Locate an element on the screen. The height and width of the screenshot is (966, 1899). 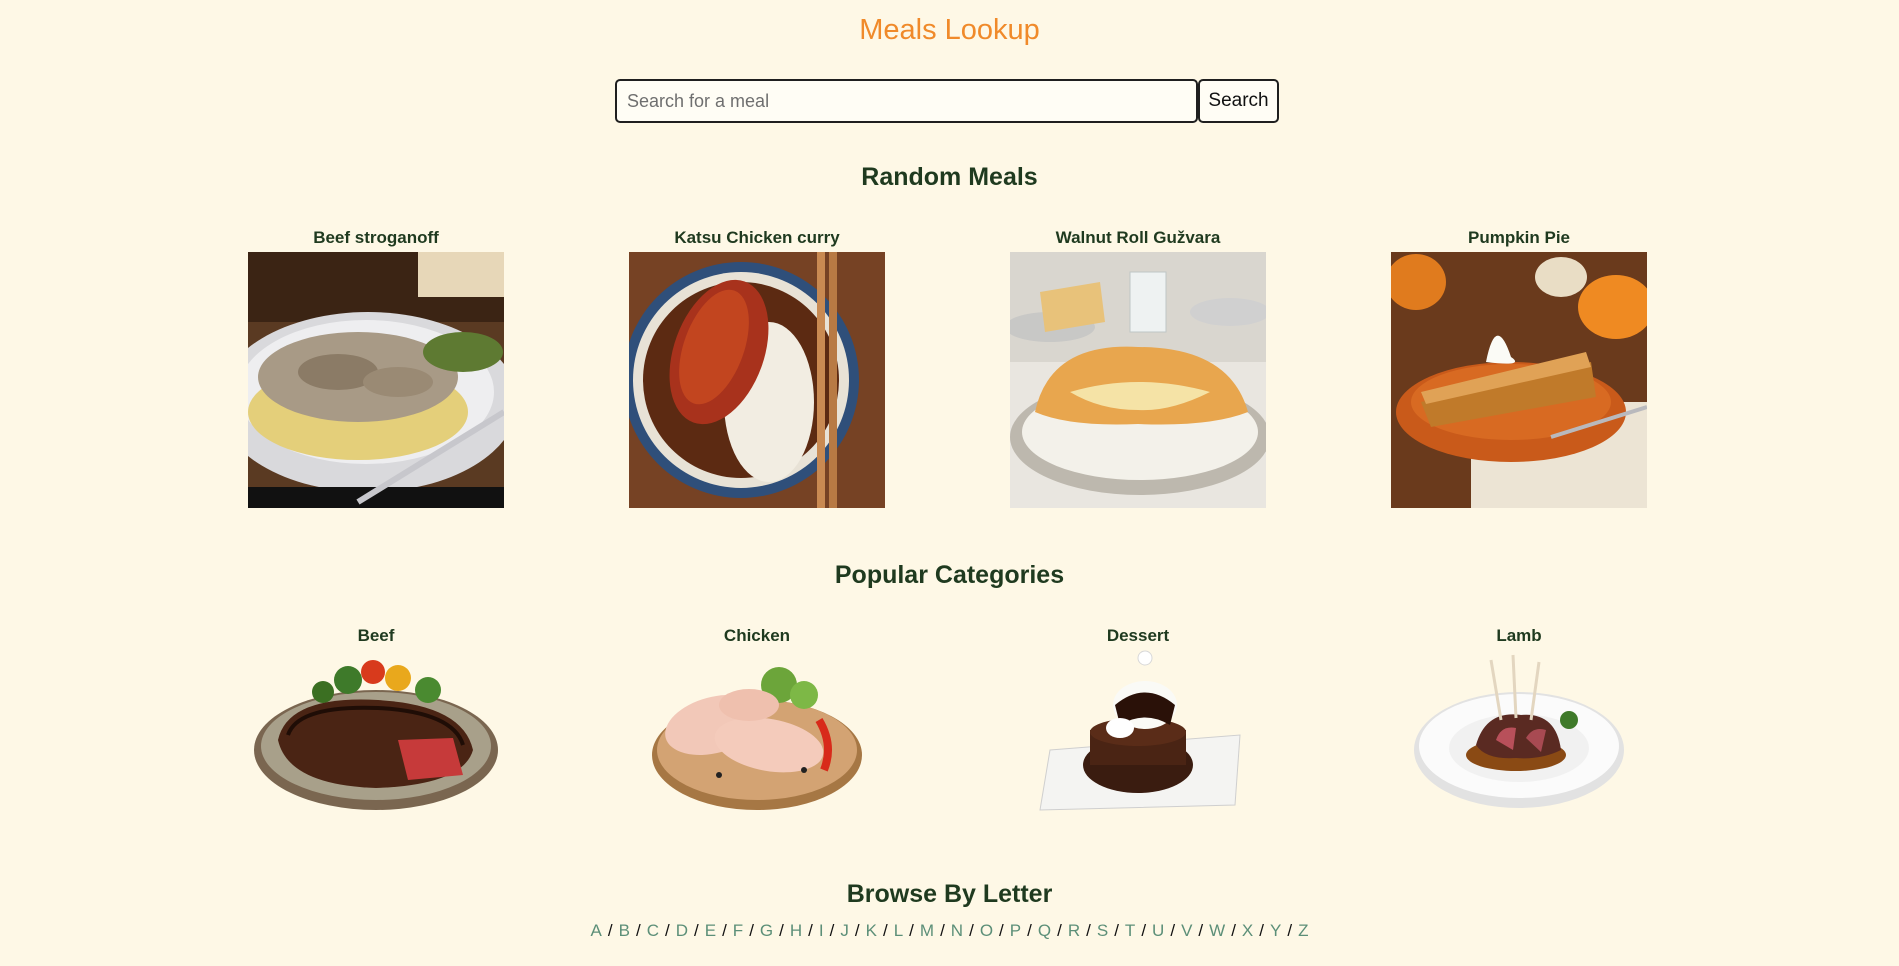
meal-card-walnut-roll: Walnut Roll Gužvara is located at coordinates (1138, 367).